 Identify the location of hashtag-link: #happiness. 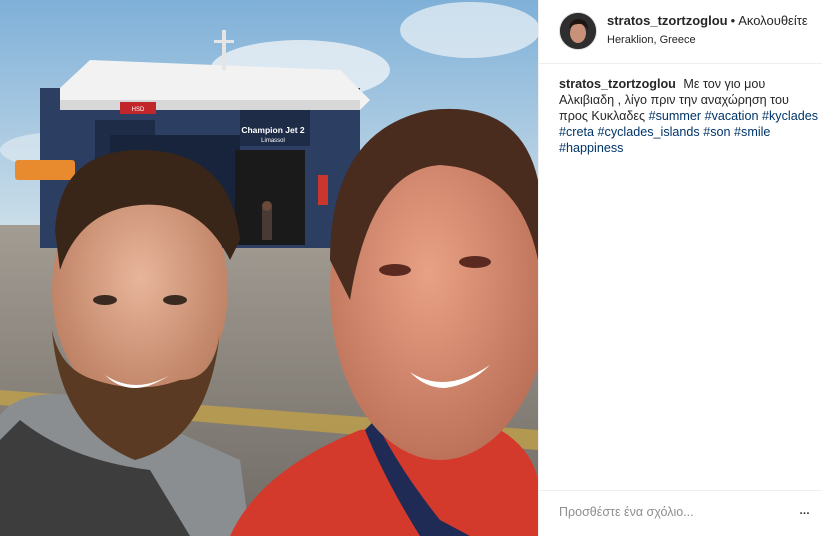
(591, 148).